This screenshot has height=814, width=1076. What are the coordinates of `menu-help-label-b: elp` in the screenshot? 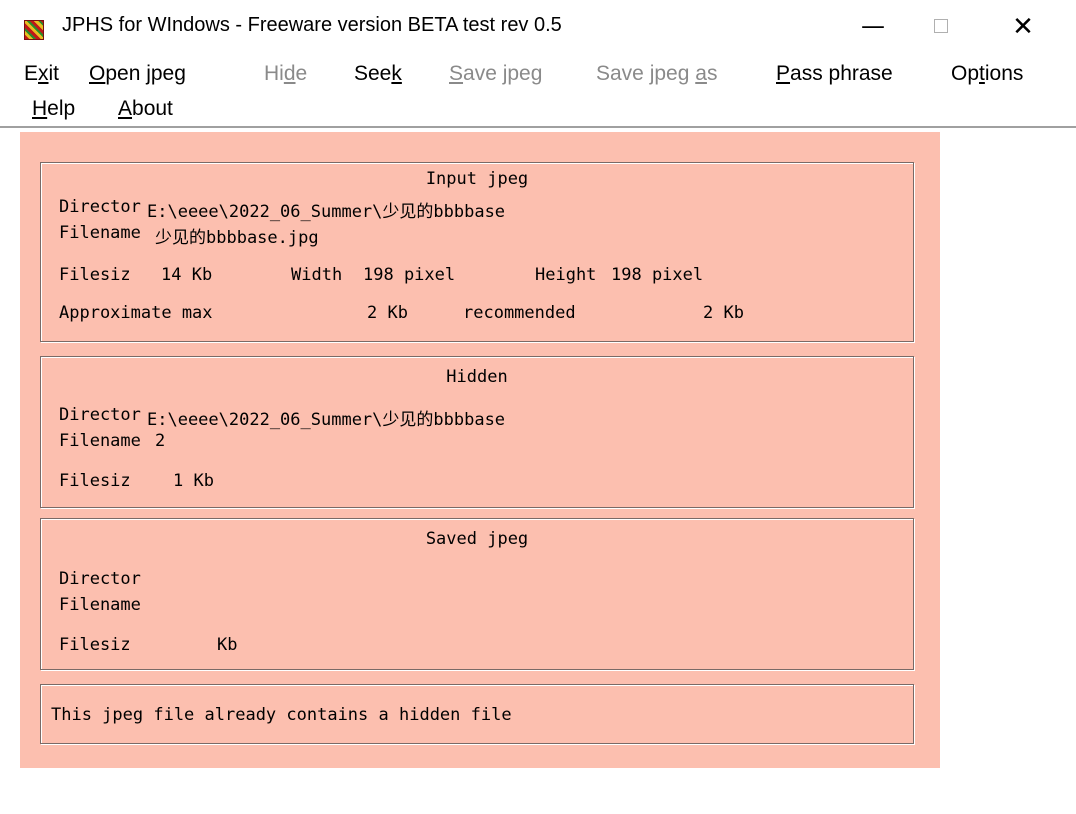 It's located at (61, 108).